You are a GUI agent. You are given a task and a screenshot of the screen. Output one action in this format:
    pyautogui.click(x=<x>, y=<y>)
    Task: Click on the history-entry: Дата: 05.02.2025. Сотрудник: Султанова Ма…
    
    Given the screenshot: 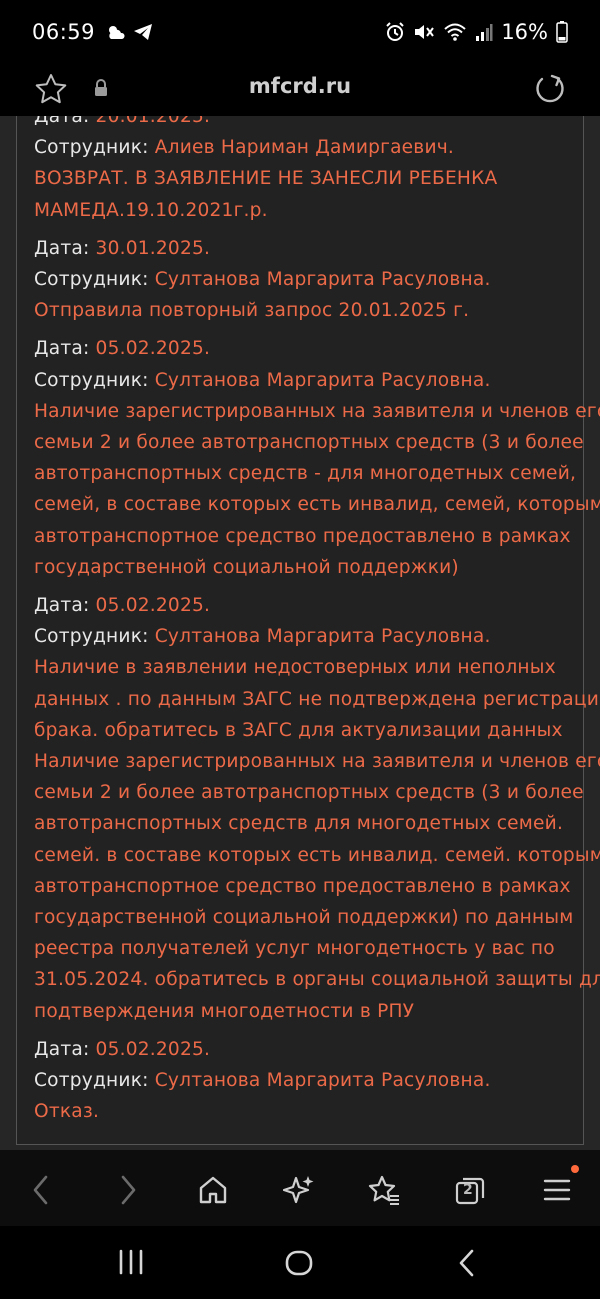 What is the action you would take?
    pyautogui.click(x=311, y=1081)
    